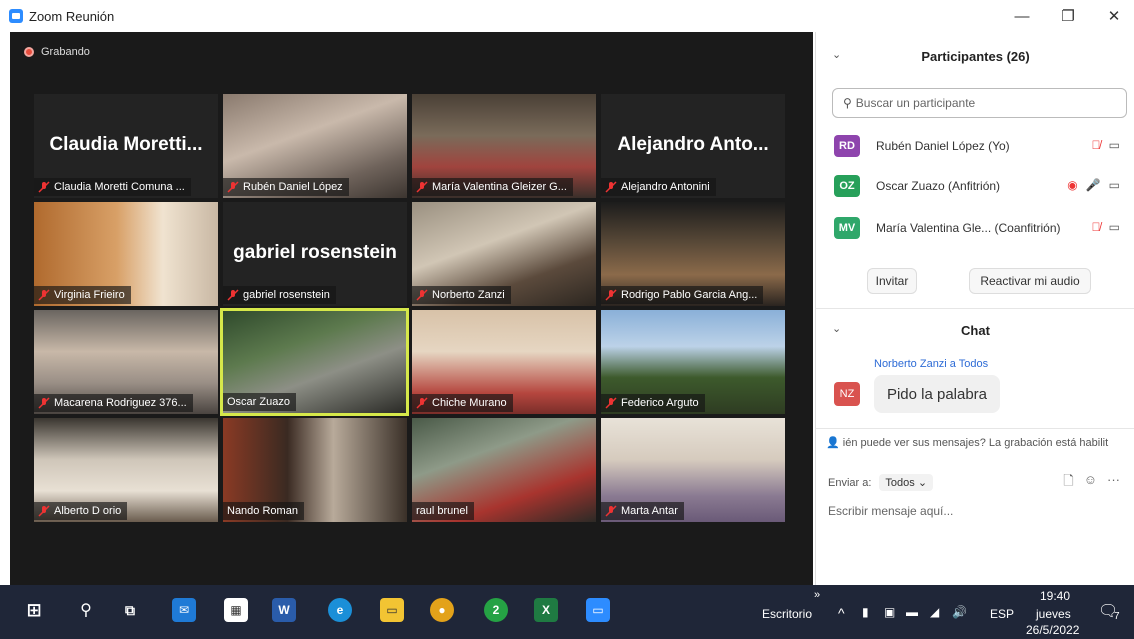  I want to click on video-tile: Virginia Frieiro, so click(126, 254).